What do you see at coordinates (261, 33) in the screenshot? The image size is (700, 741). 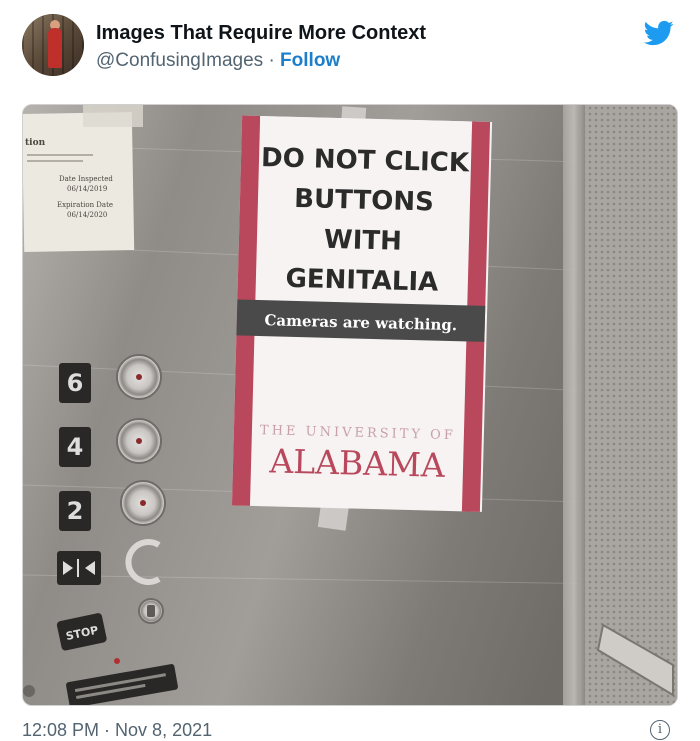 I see `author-name: Images That Require More Context` at bounding box center [261, 33].